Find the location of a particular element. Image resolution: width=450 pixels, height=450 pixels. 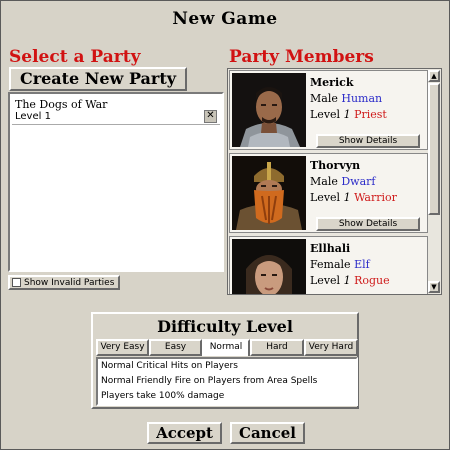

member-name: Thorvyn is located at coordinates (335, 165).